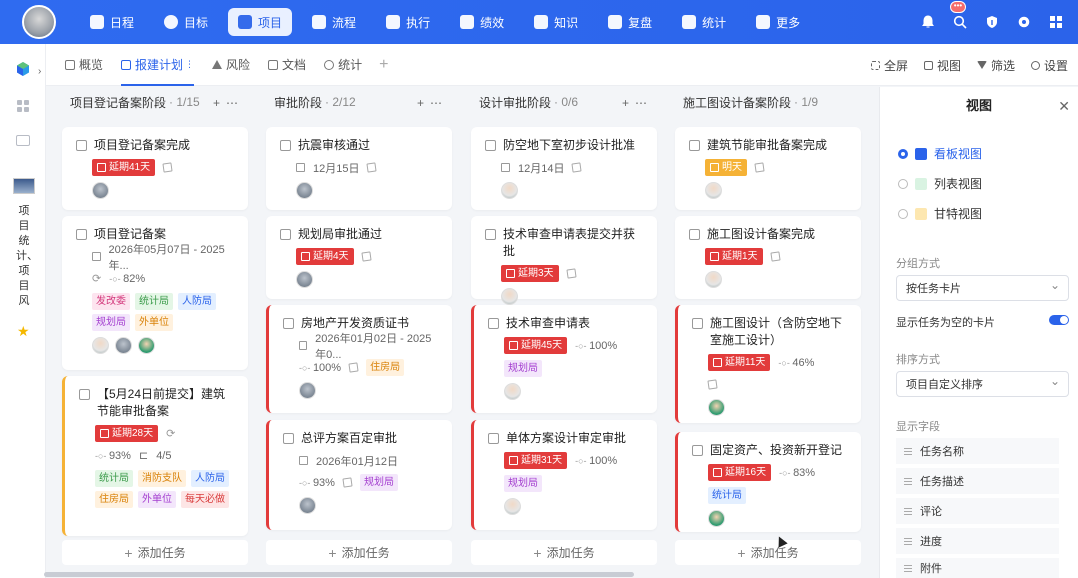 The width and height of the screenshot is (1078, 578). What do you see at coordinates (39, 71) in the screenshot?
I see `expand-arrow-icon: ›` at bounding box center [39, 71].